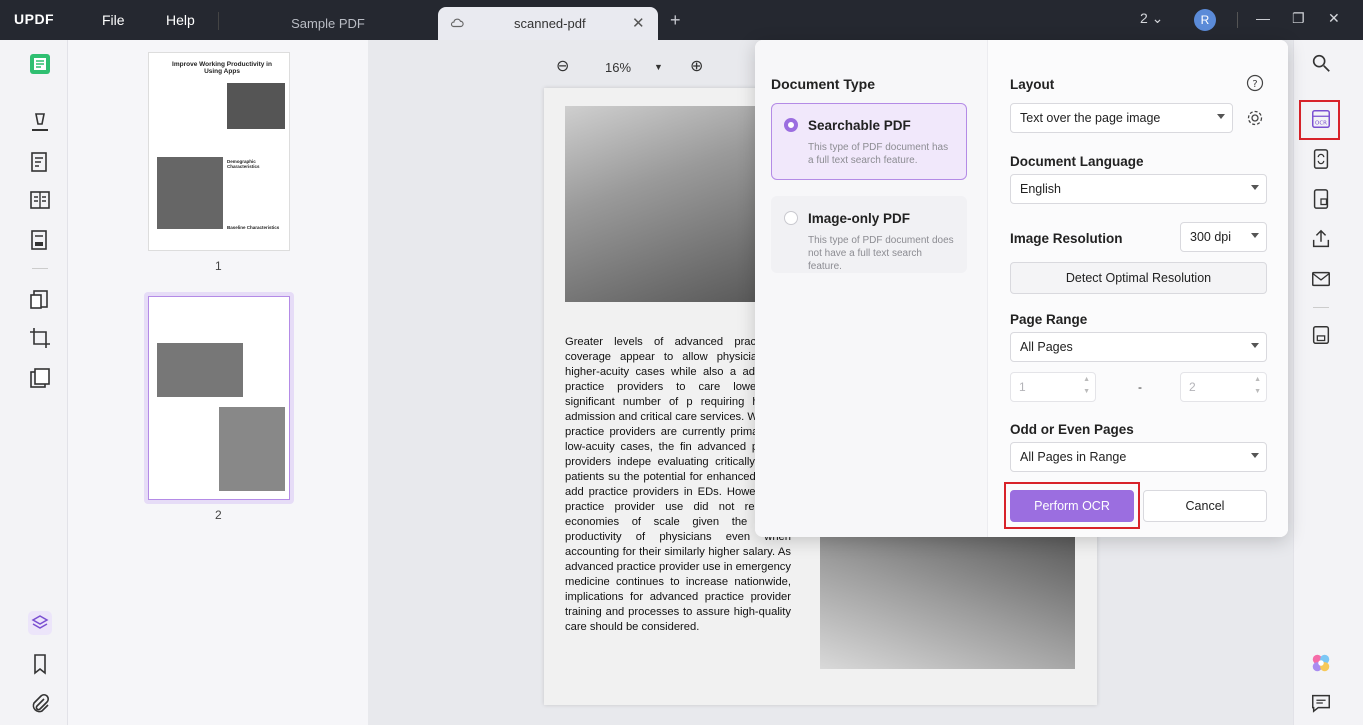  What do you see at coordinates (1263, 18) in the screenshot?
I see `minimize-icon: —` at bounding box center [1263, 18].